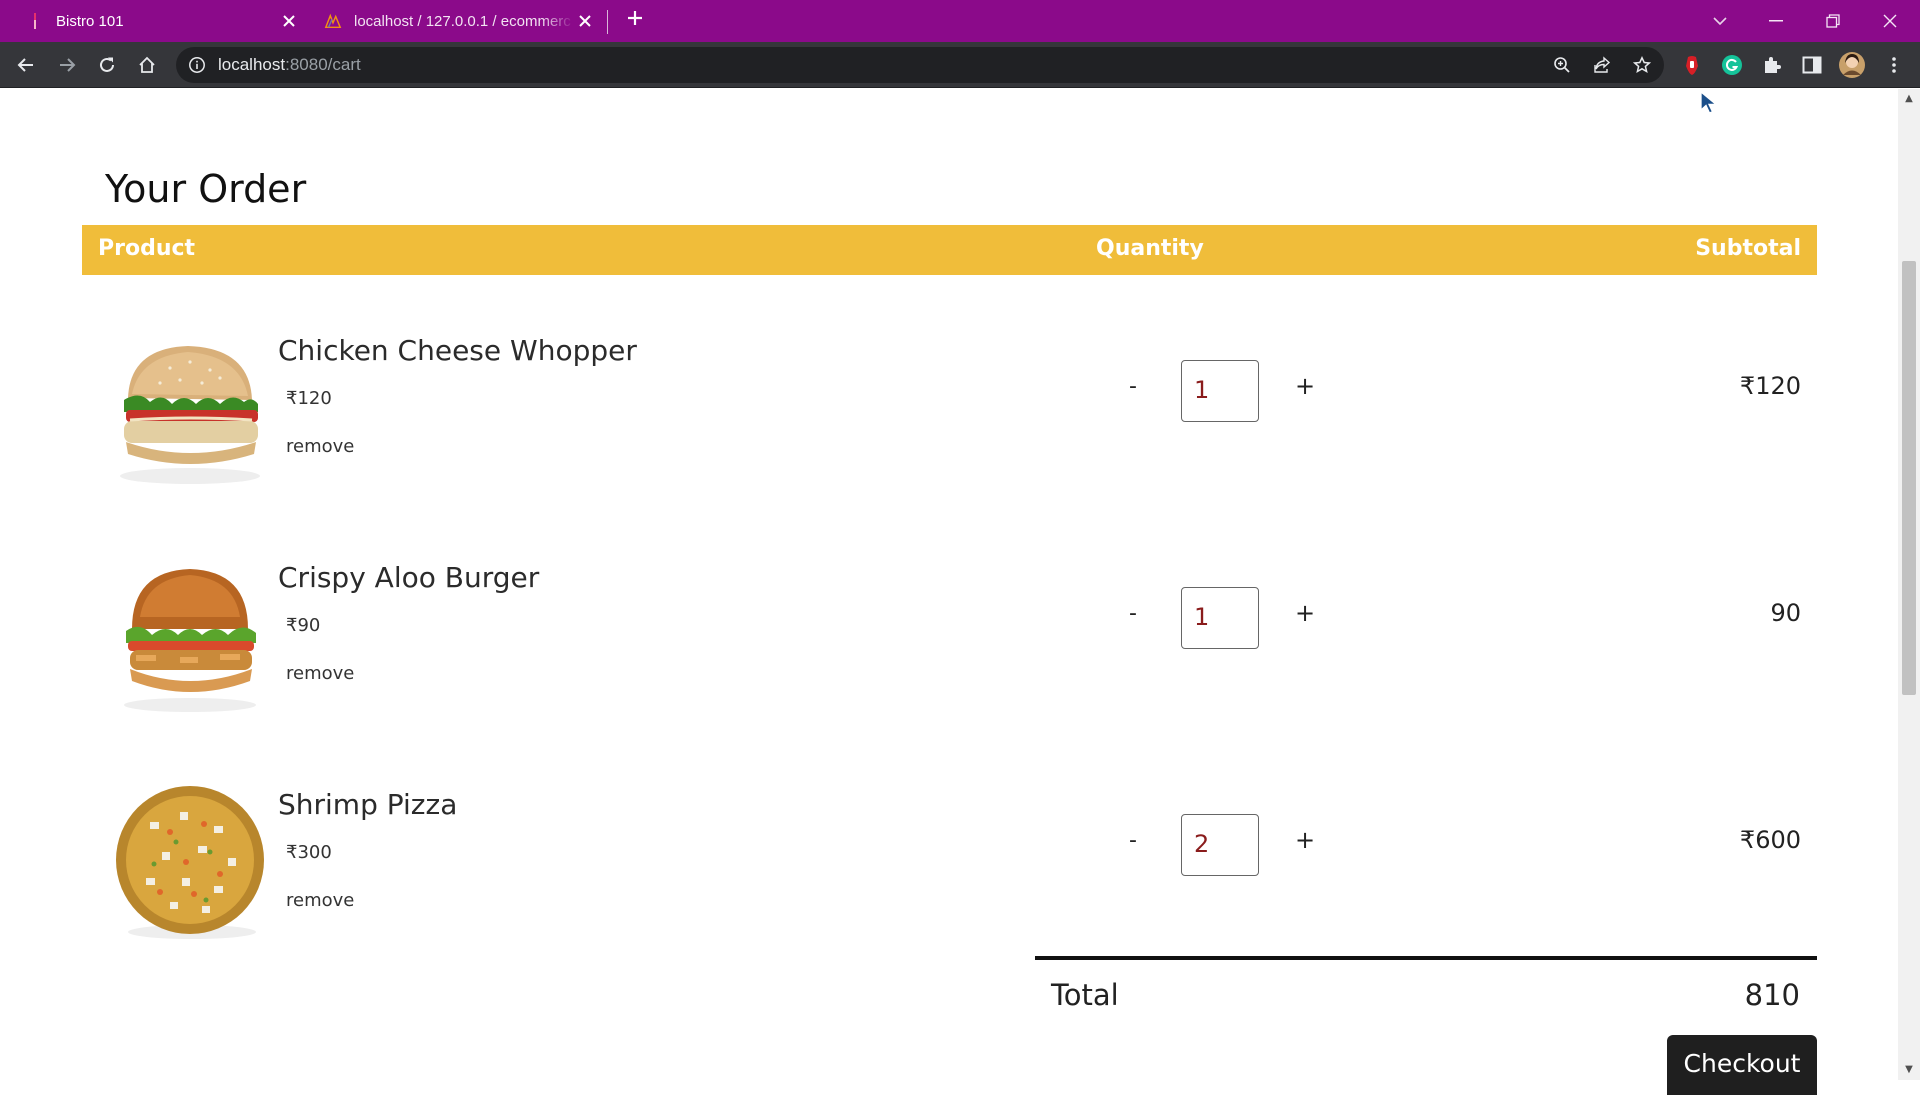 This screenshot has width=1920, height=1095. I want to click on tab-divider, so click(607, 22).